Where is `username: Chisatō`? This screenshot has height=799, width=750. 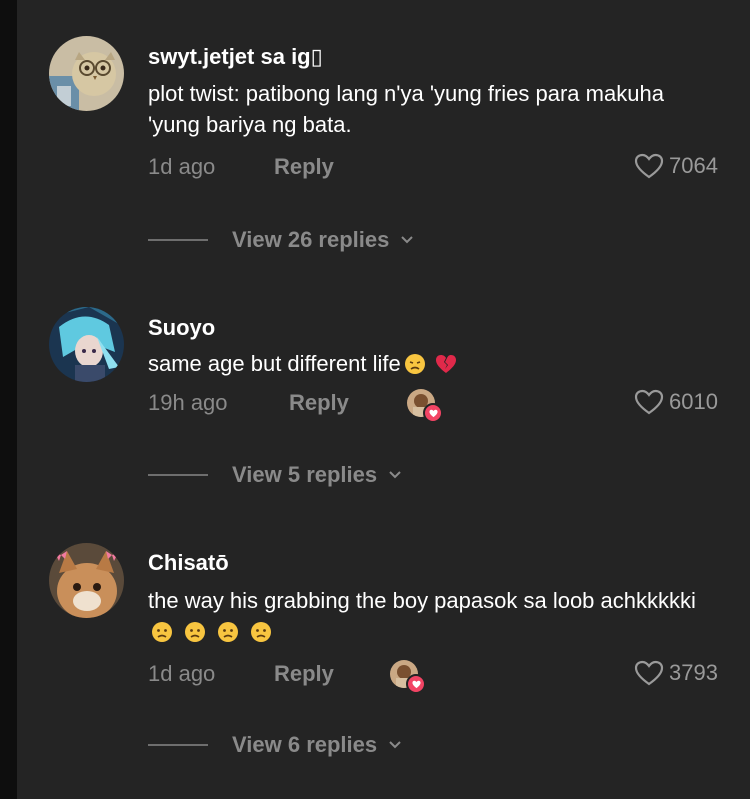
username: Chisatō is located at coordinates (188, 563).